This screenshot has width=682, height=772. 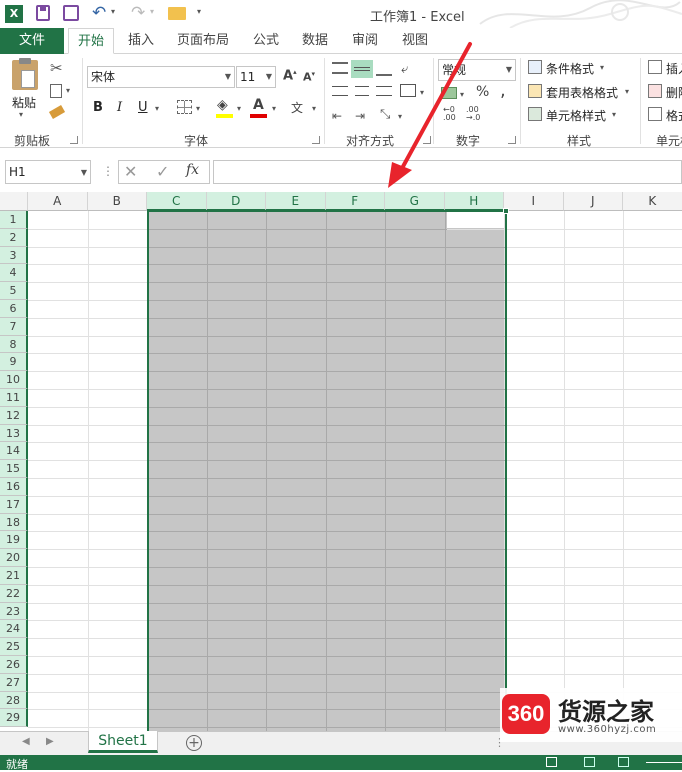 What do you see at coordinates (655, 114) in the screenshot?
I see `format-cells-icon` at bounding box center [655, 114].